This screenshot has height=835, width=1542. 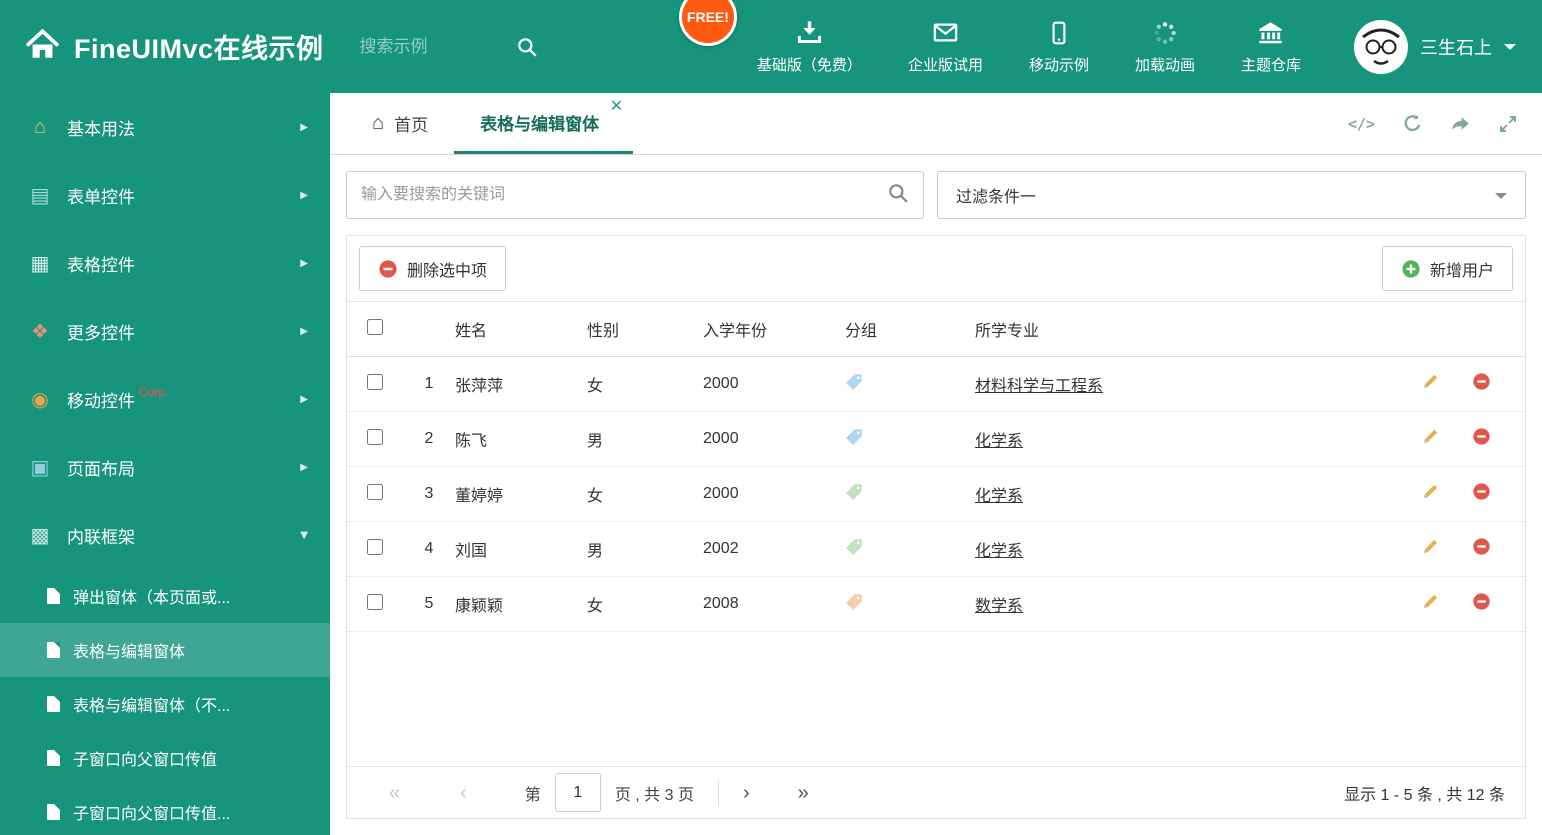 I want to click on add-user-button: 新增用户, so click(x=1447, y=268).